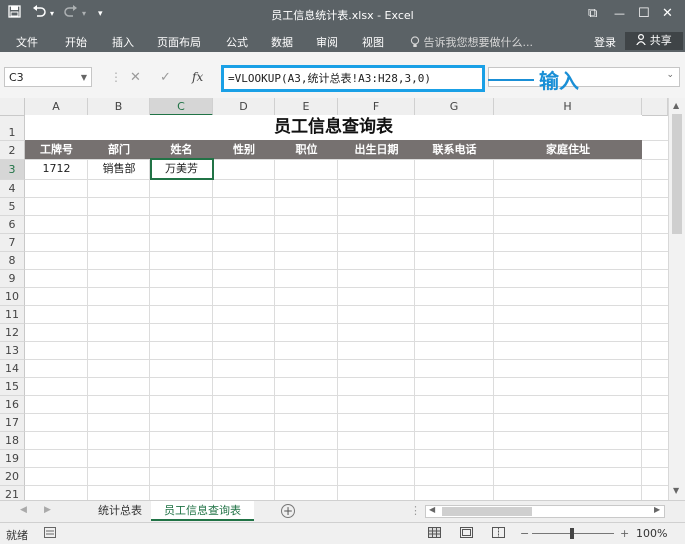 The width and height of the screenshot is (685, 544). Describe the element at coordinates (568, 149) in the screenshot. I see `header-cell: 家庭住址` at that location.